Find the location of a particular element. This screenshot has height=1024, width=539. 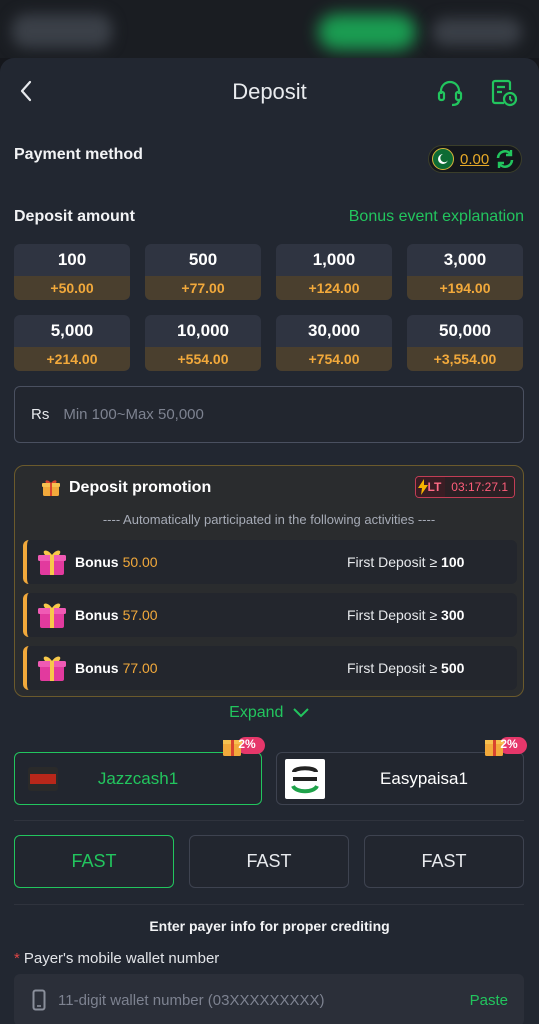

bonus-event-explanation-link: Bonus event explanation is located at coordinates (436, 217).